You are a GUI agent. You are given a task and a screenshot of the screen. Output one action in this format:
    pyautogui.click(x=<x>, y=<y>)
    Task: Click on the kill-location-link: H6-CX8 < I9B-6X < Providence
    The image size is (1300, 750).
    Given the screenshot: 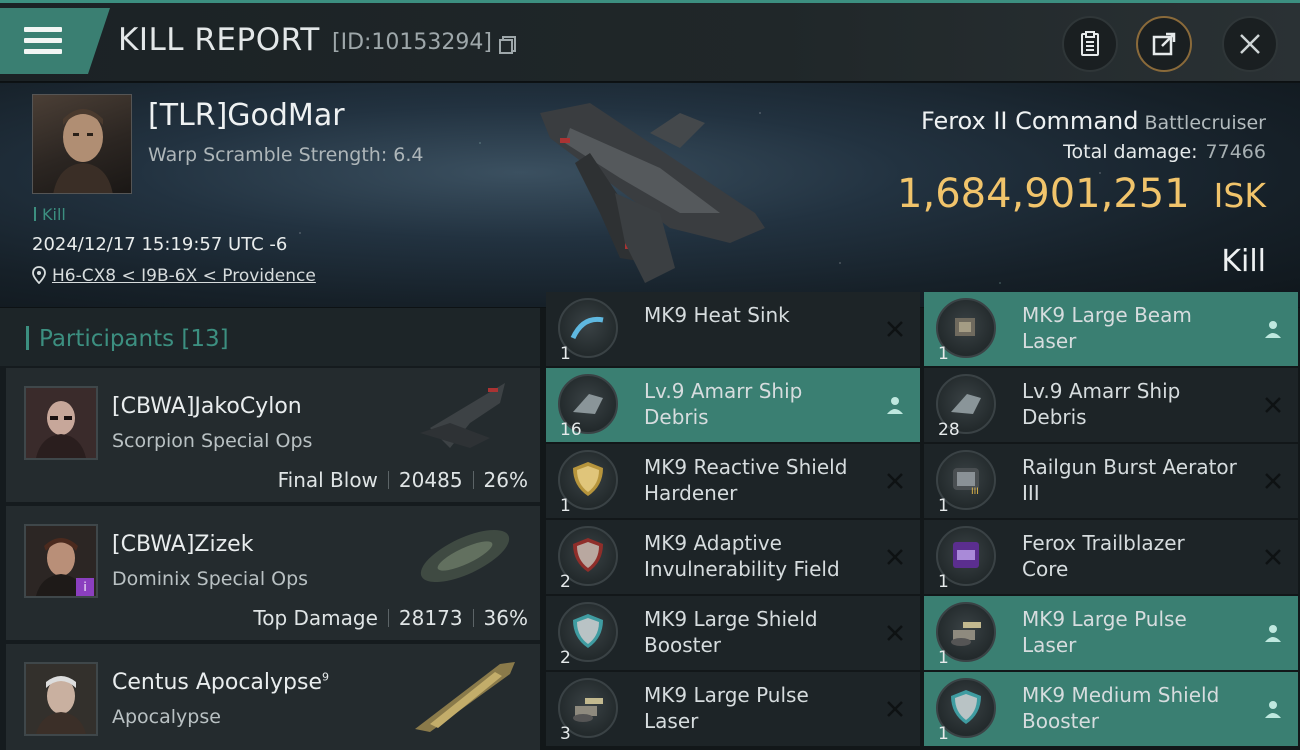 What is the action you would take?
    pyautogui.click(x=174, y=276)
    